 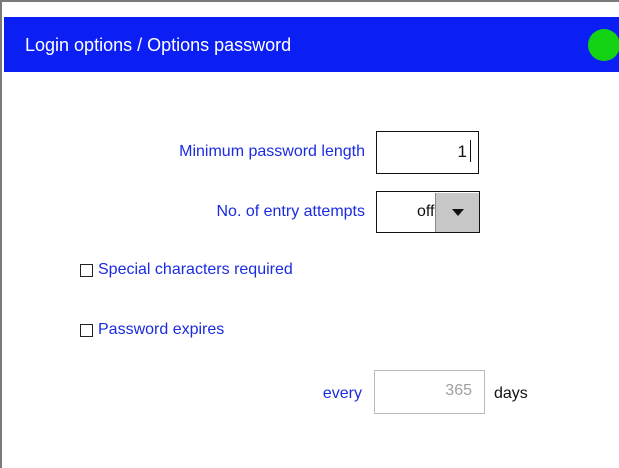 I want to click on special-characters-checkbox, so click(x=86, y=270).